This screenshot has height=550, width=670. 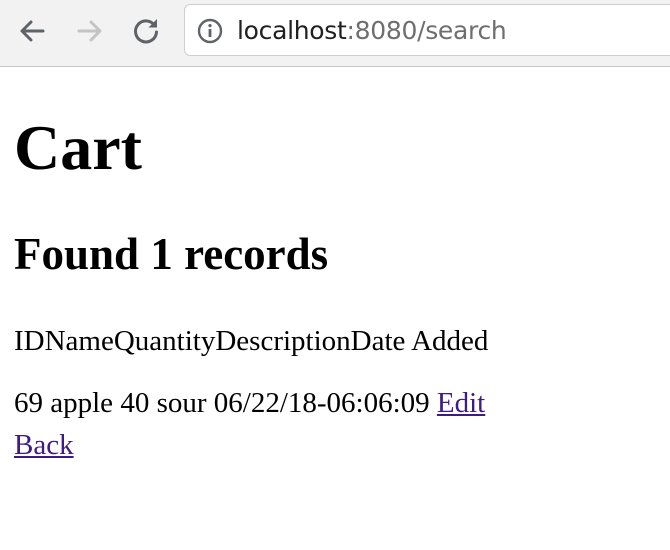 I want to click on browser-toolbar: localhost:8080/search, so click(x=335, y=33).